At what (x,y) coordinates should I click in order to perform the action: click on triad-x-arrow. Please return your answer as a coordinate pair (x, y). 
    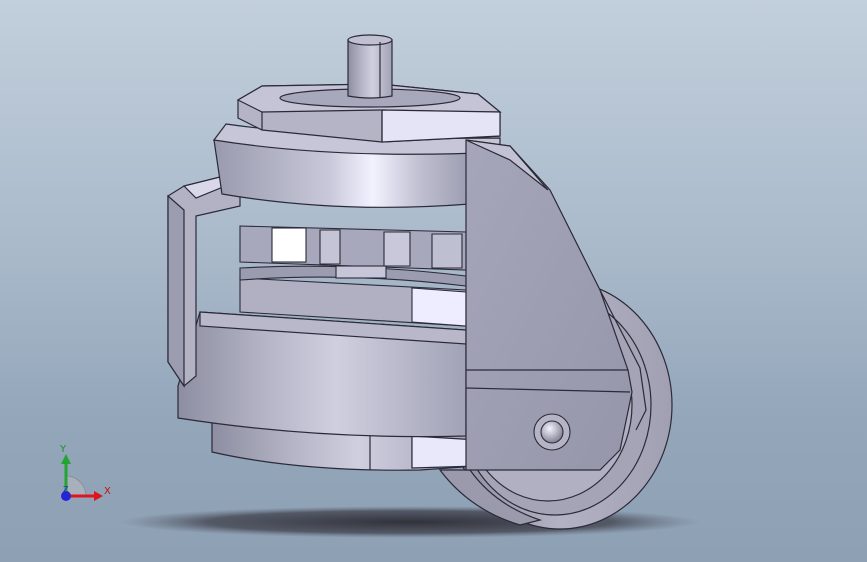
    Looking at the image, I should click on (98, 496).